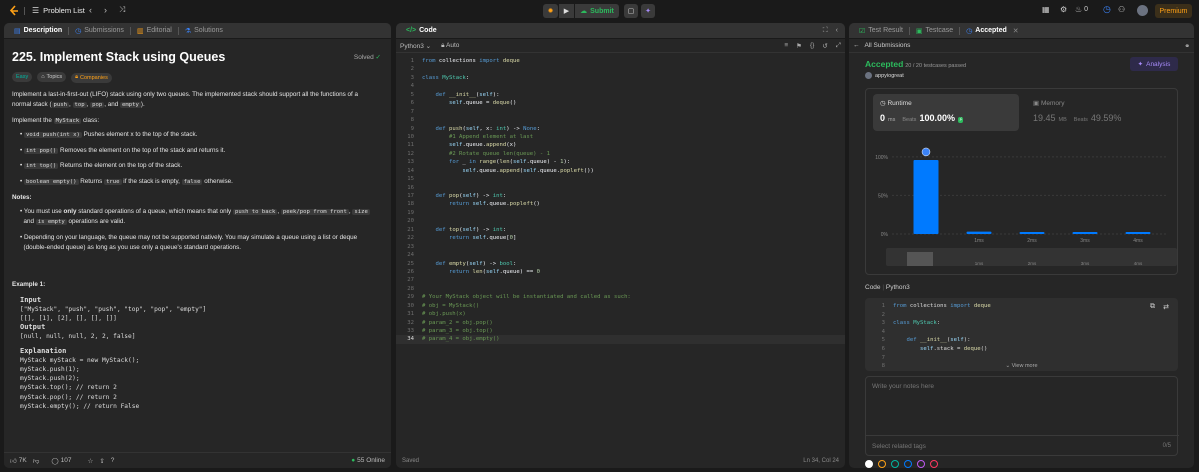 The width and height of the screenshot is (1199, 472). What do you see at coordinates (620, 112) in the screenshot?
I see `code-line: 7` at bounding box center [620, 112].